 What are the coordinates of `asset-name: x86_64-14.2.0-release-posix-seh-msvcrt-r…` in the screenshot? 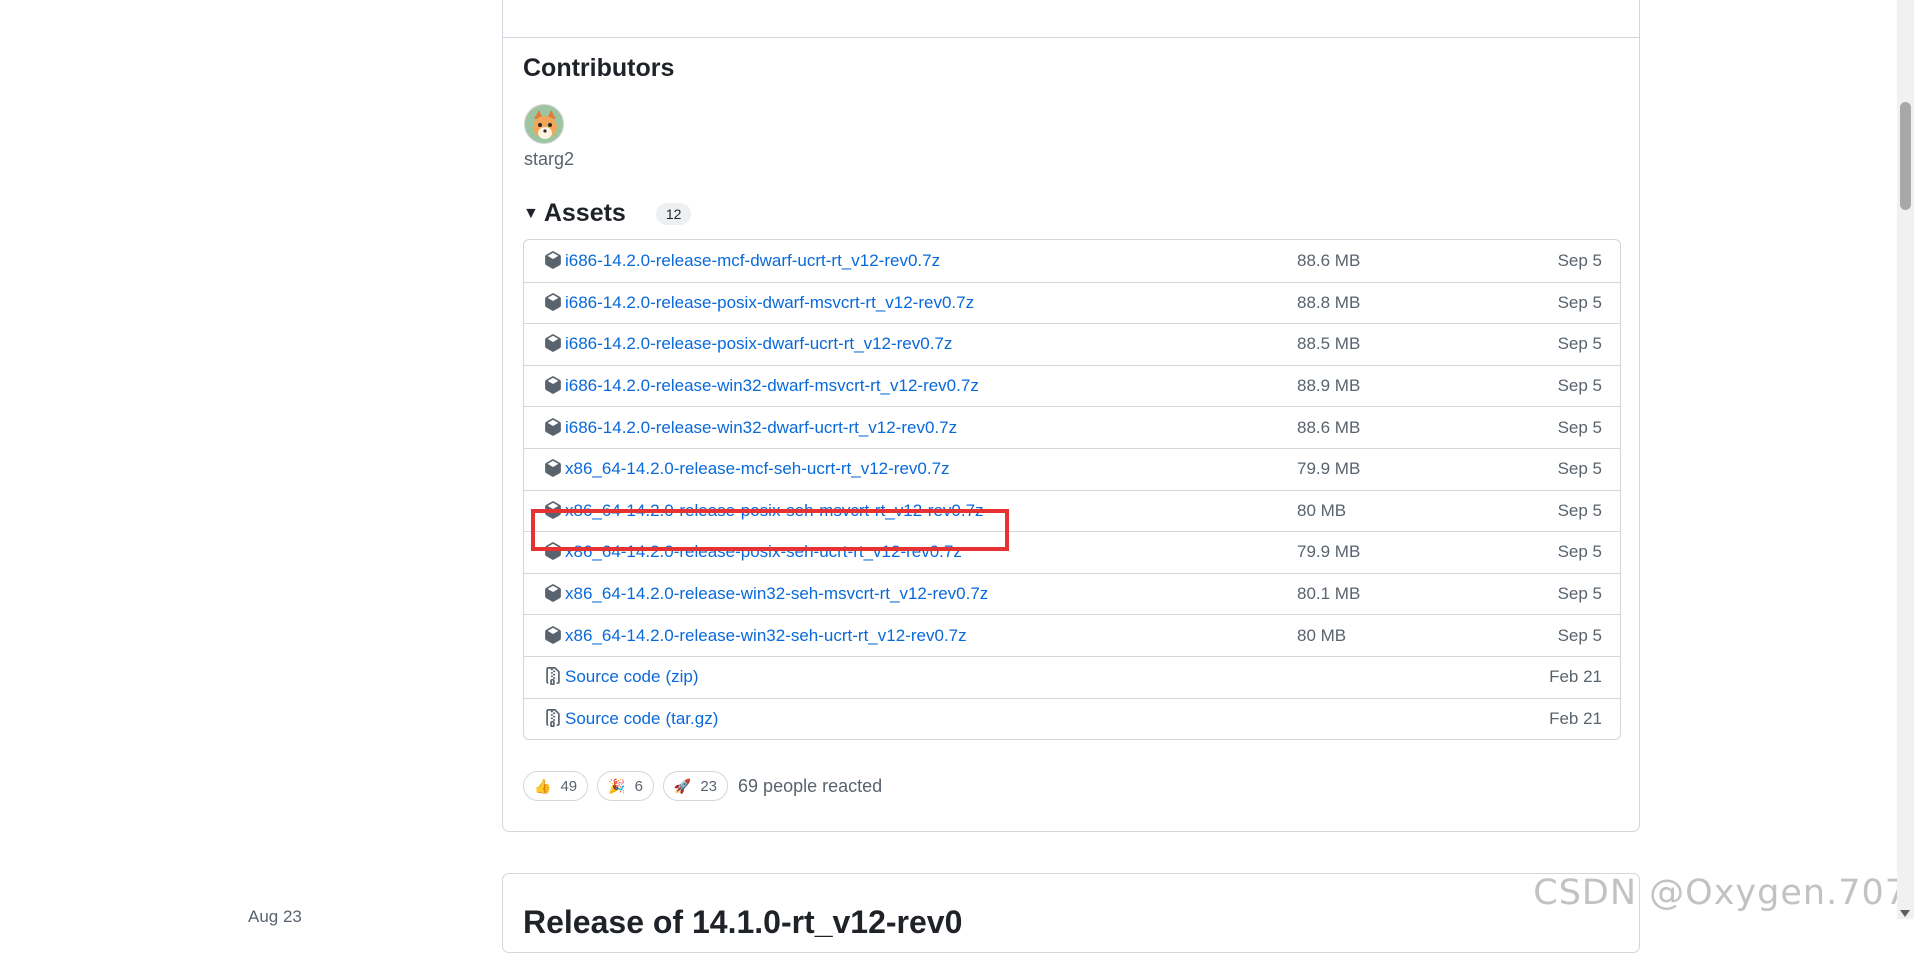 It's located at (774, 510).